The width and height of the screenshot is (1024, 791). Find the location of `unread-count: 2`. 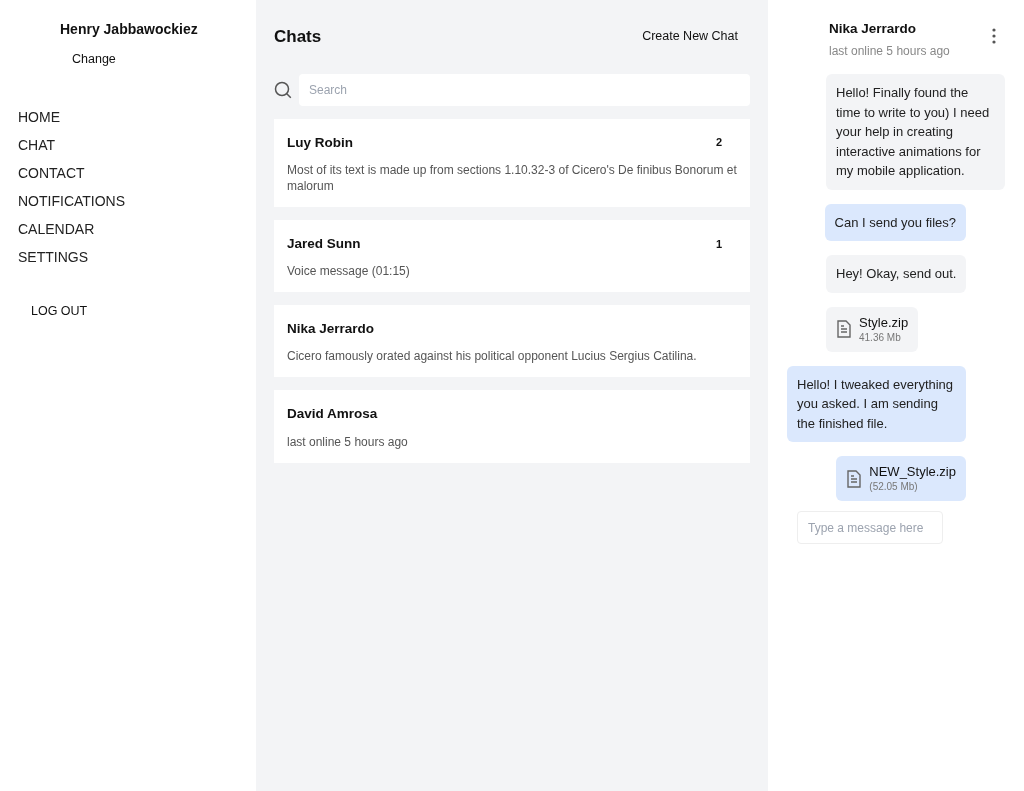

unread-count: 2 is located at coordinates (718, 143).